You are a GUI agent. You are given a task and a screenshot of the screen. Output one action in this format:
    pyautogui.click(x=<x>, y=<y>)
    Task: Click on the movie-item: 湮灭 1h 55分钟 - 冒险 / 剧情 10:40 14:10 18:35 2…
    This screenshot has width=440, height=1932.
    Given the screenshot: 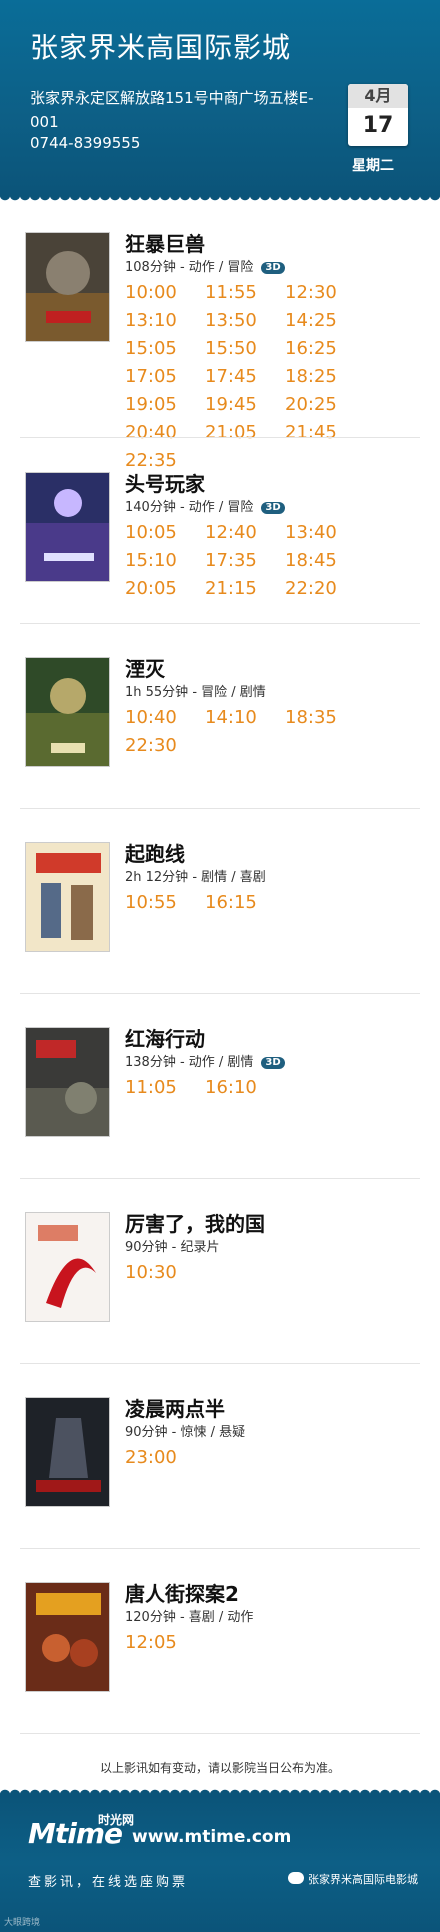 What is the action you would take?
    pyautogui.click(x=220, y=733)
    